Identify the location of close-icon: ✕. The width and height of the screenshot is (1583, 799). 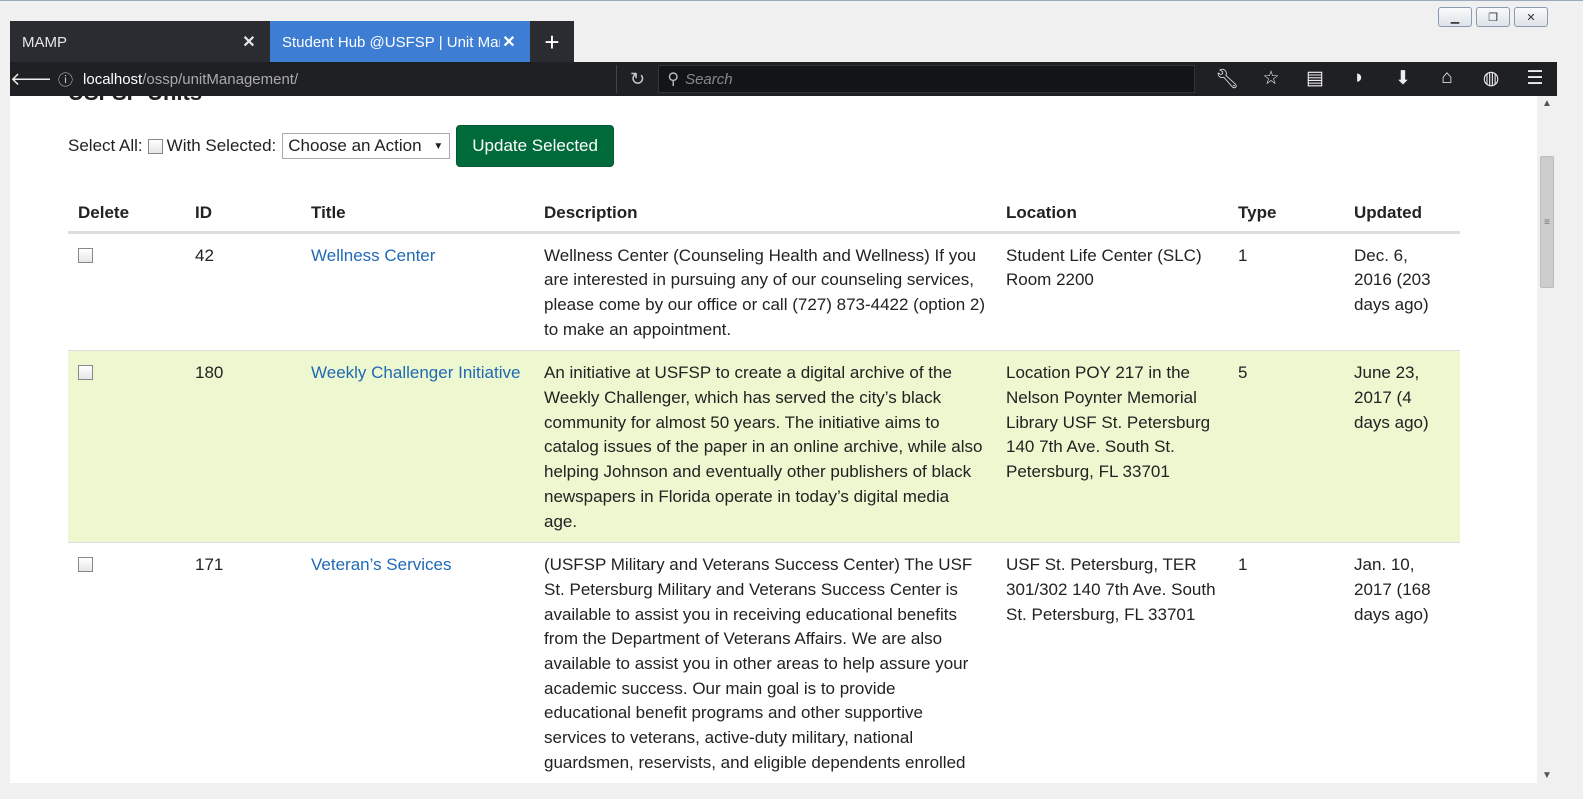
(1531, 17).